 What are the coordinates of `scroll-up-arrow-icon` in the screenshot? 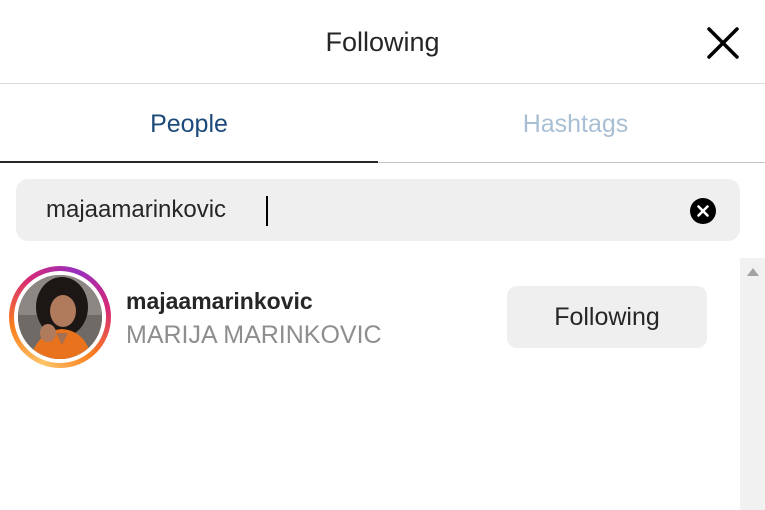 It's located at (753, 272).